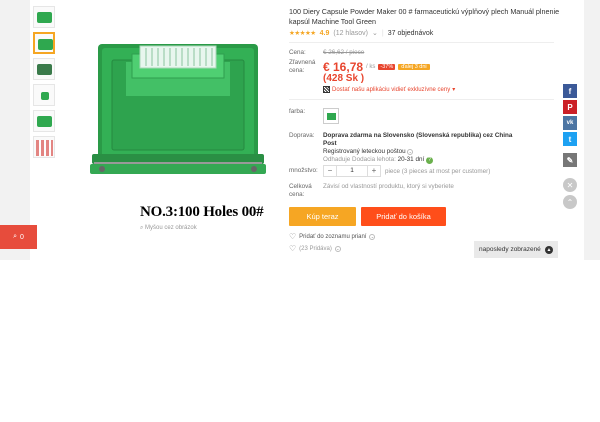  Describe the element at coordinates (297, 70) in the screenshot. I see `discount-label-2: cena:` at that location.